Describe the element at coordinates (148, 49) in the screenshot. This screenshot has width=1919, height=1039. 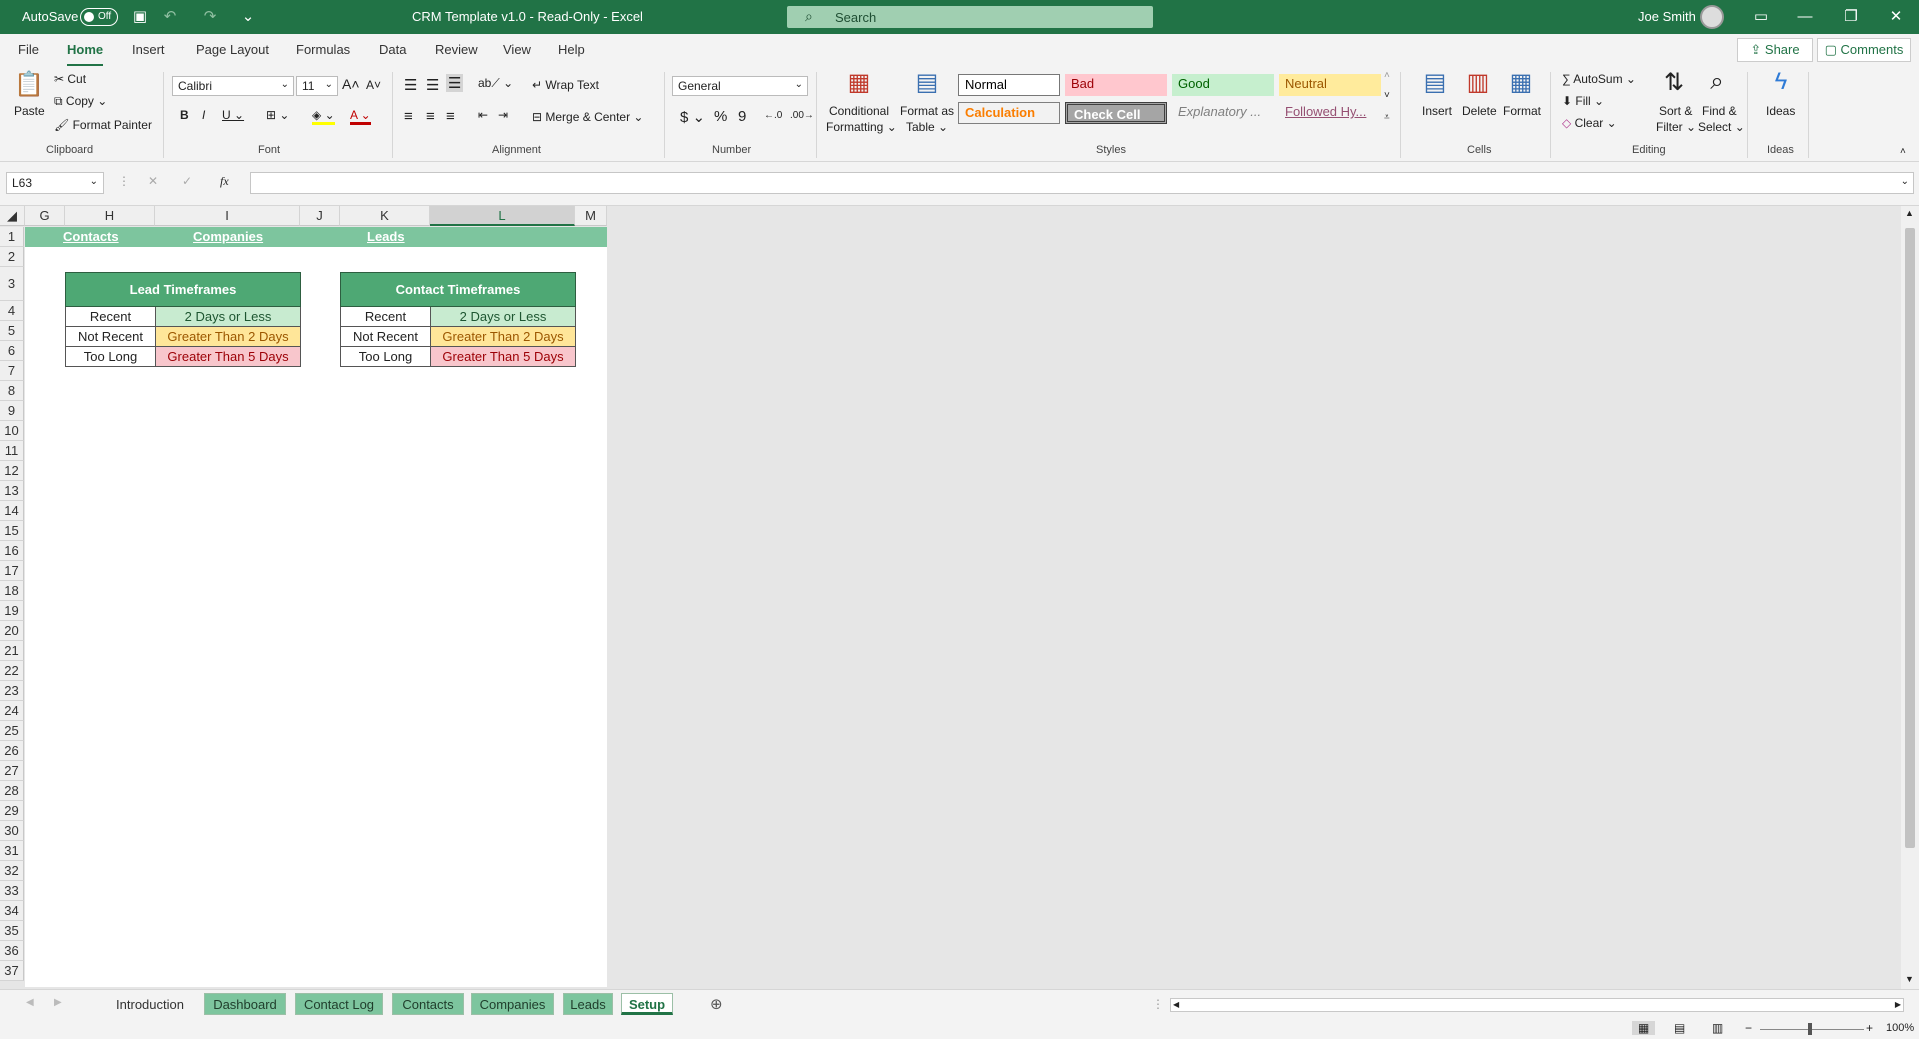
I see `tab-insert: Insert` at that location.